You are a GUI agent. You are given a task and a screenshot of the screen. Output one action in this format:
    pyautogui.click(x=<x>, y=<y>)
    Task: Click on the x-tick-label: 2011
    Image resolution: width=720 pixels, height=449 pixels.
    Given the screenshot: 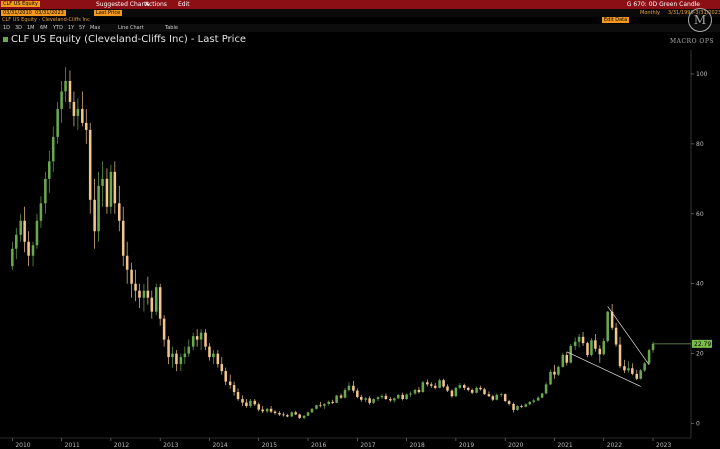 What is the action you would take?
    pyautogui.click(x=72, y=445)
    